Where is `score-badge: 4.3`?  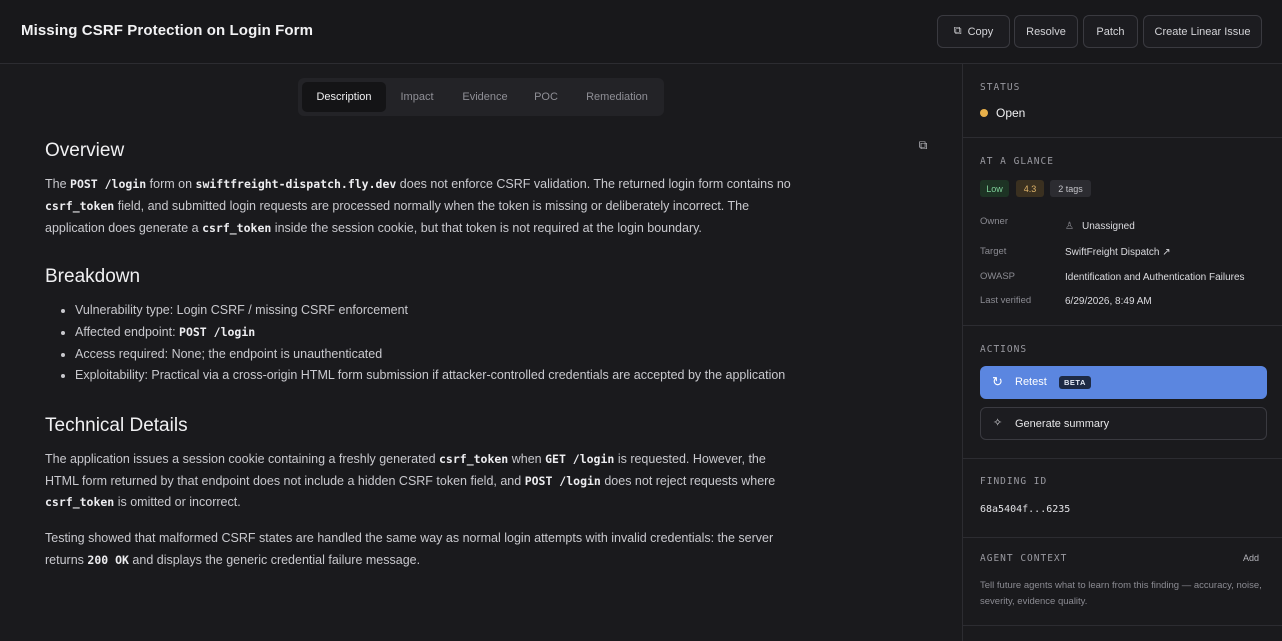
score-badge: 4.3 is located at coordinates (1030, 188).